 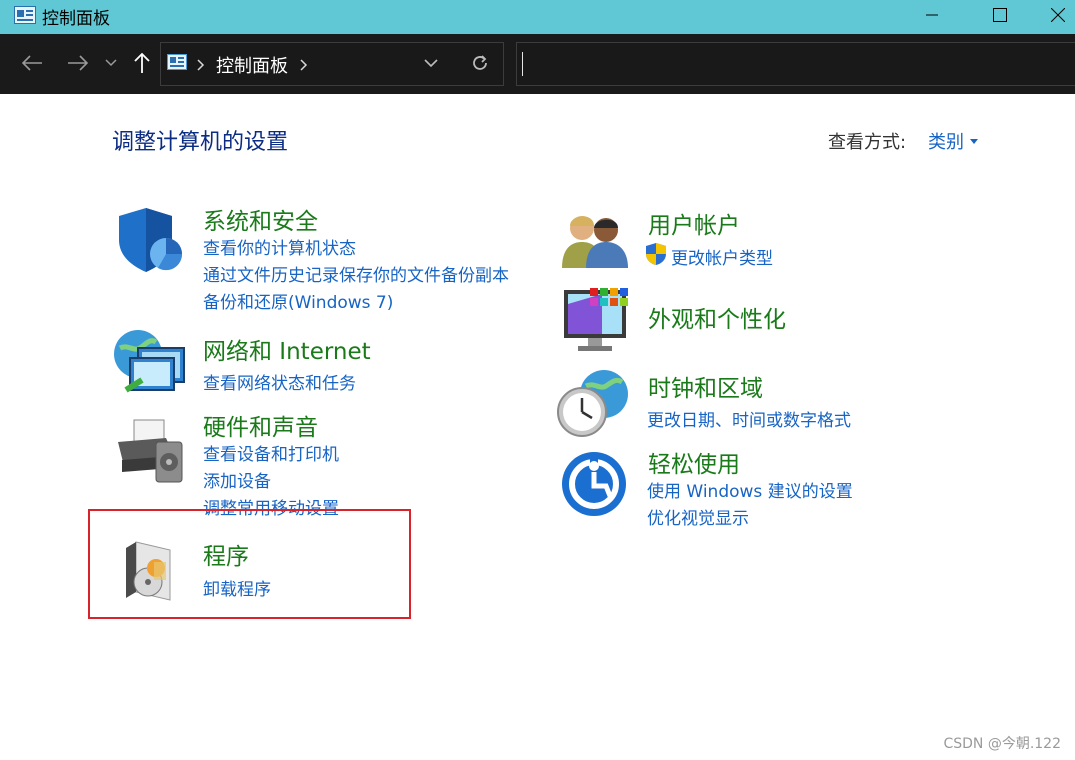 I want to click on window-title: 控制面板, so click(x=76, y=19).